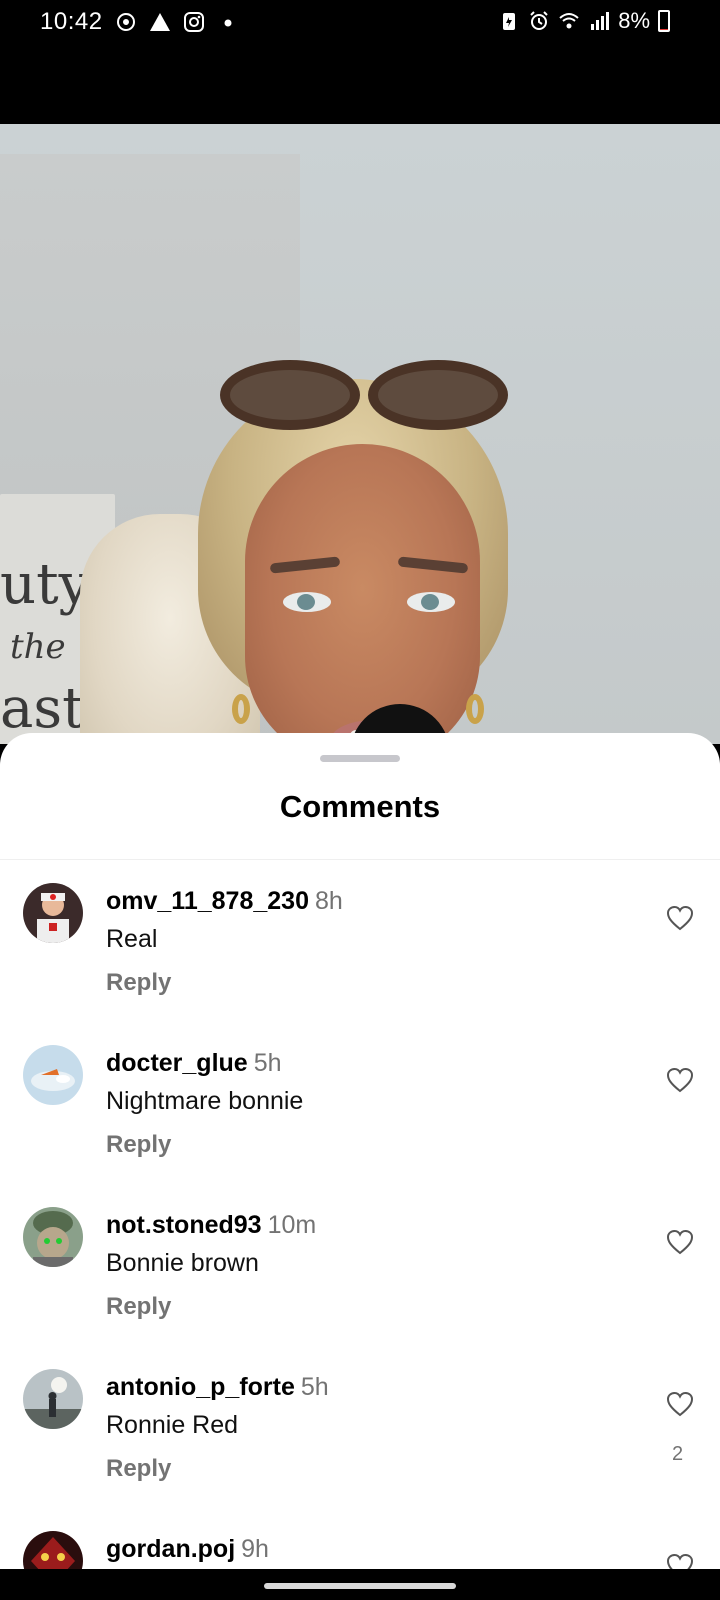 This screenshot has height=1600, width=720. I want to click on comment-header: docter_glue 5h, so click(194, 1063).